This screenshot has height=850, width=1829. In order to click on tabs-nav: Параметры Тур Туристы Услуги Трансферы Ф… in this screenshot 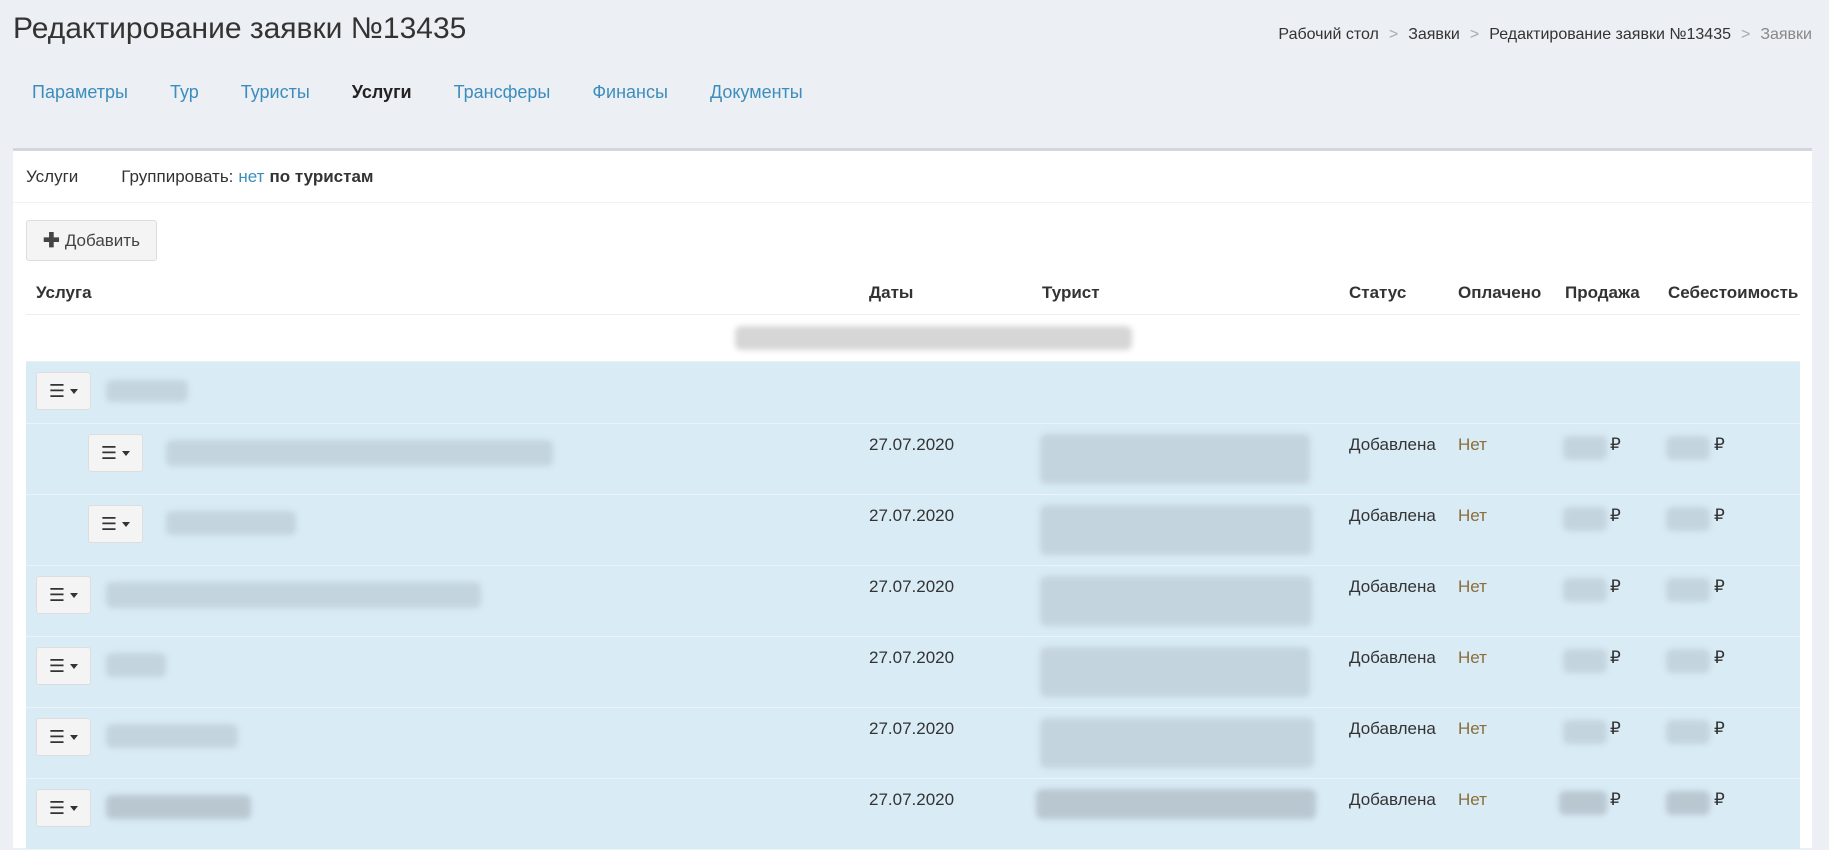, I will do `click(438, 92)`.